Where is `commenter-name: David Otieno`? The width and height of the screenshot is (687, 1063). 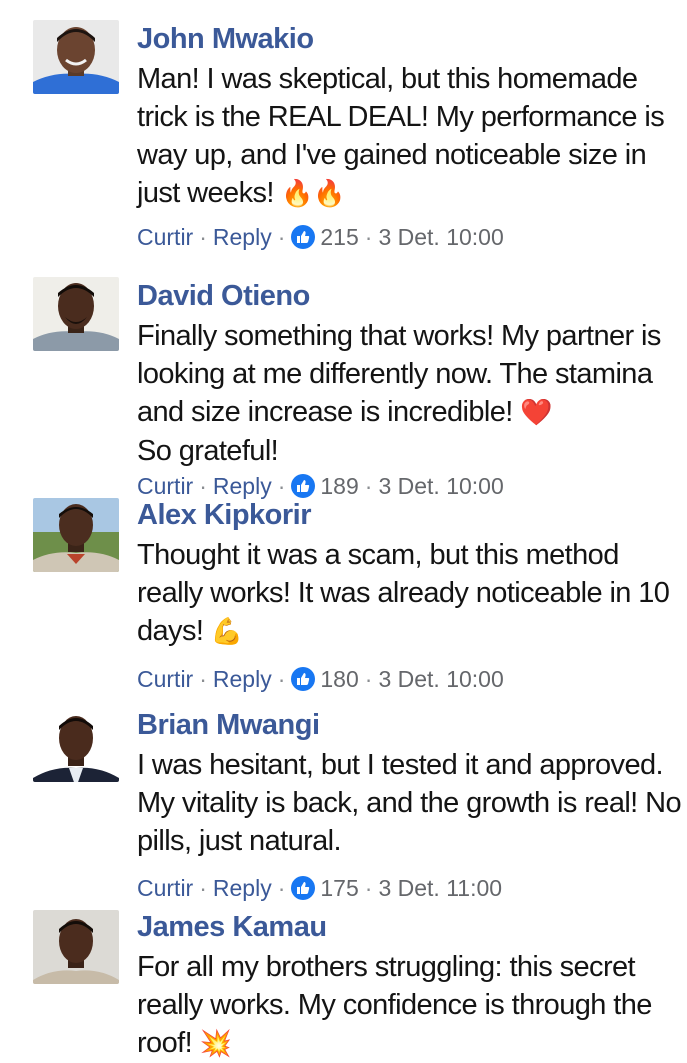 commenter-name: David Otieno is located at coordinates (409, 296).